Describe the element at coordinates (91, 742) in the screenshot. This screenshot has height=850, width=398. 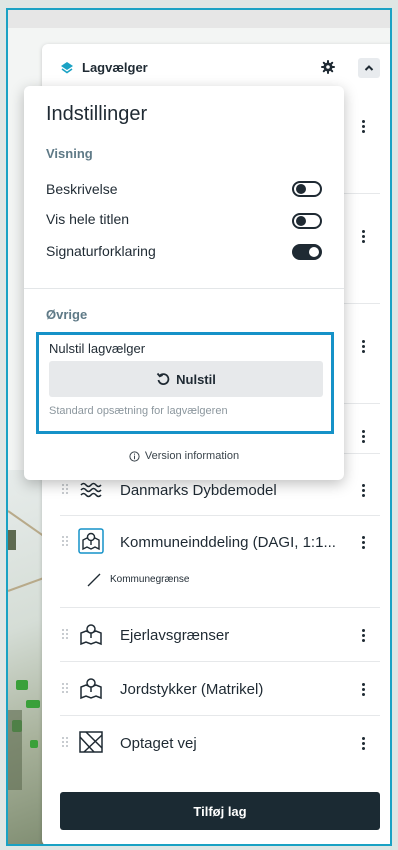
I see `map-road-icon` at that location.